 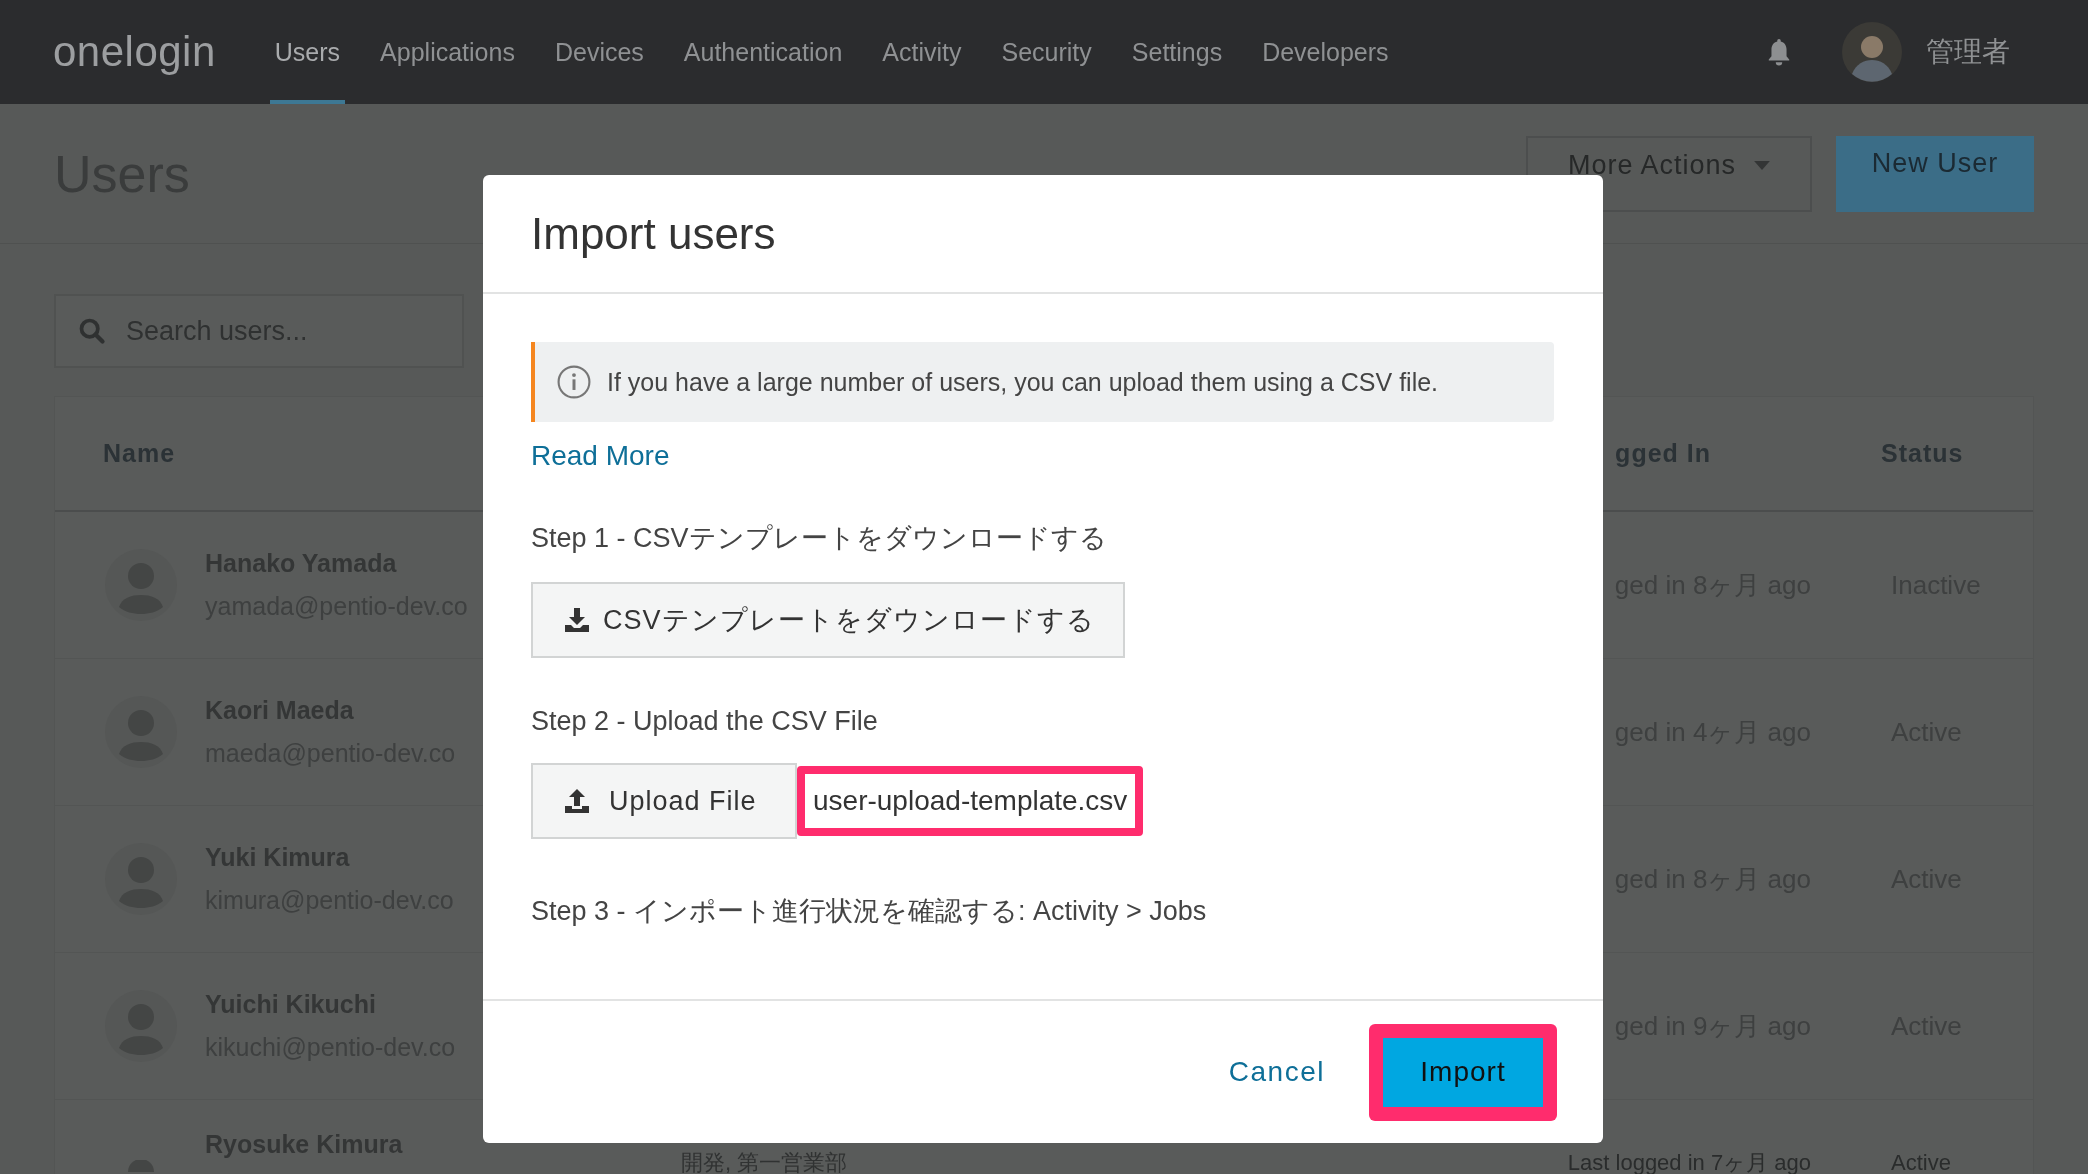 I want to click on info-text: If you have a large number of users, you can upload them using a CSV file., so click(x=1023, y=382).